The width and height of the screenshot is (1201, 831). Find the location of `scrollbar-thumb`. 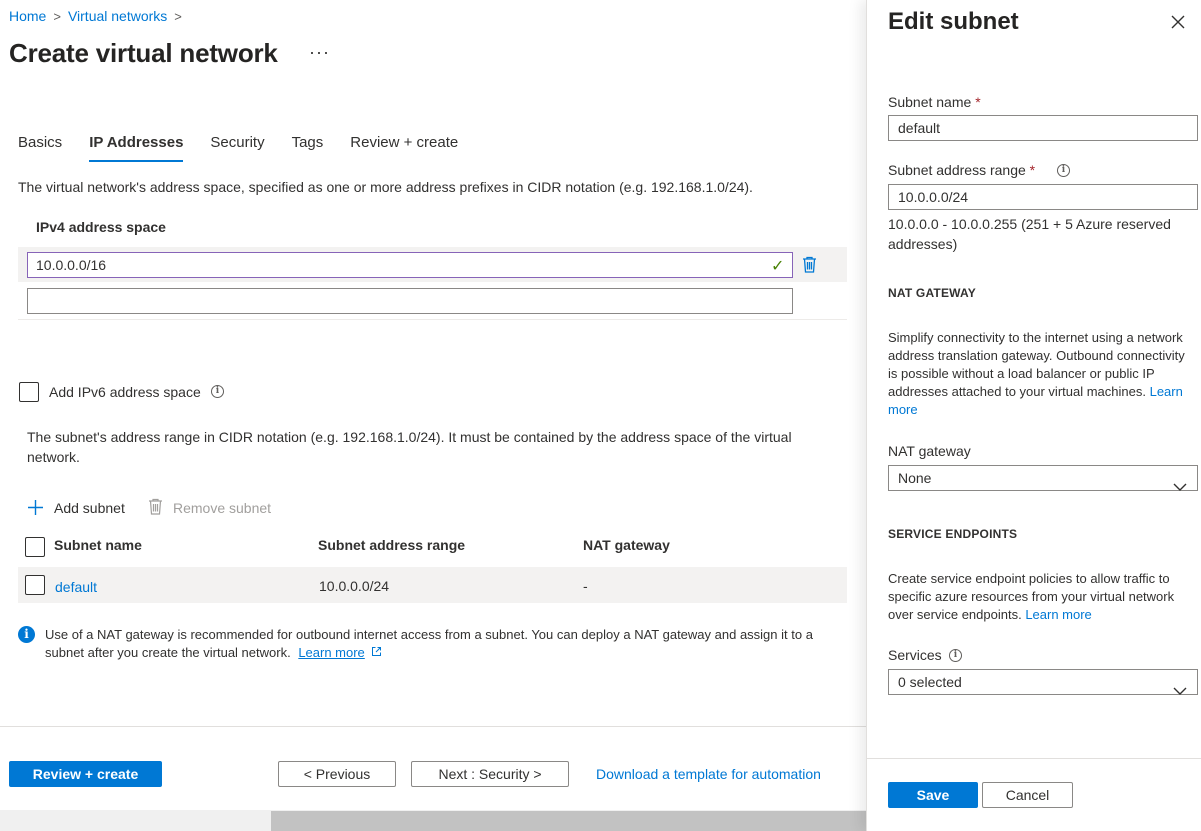

scrollbar-thumb is located at coordinates (568, 821).